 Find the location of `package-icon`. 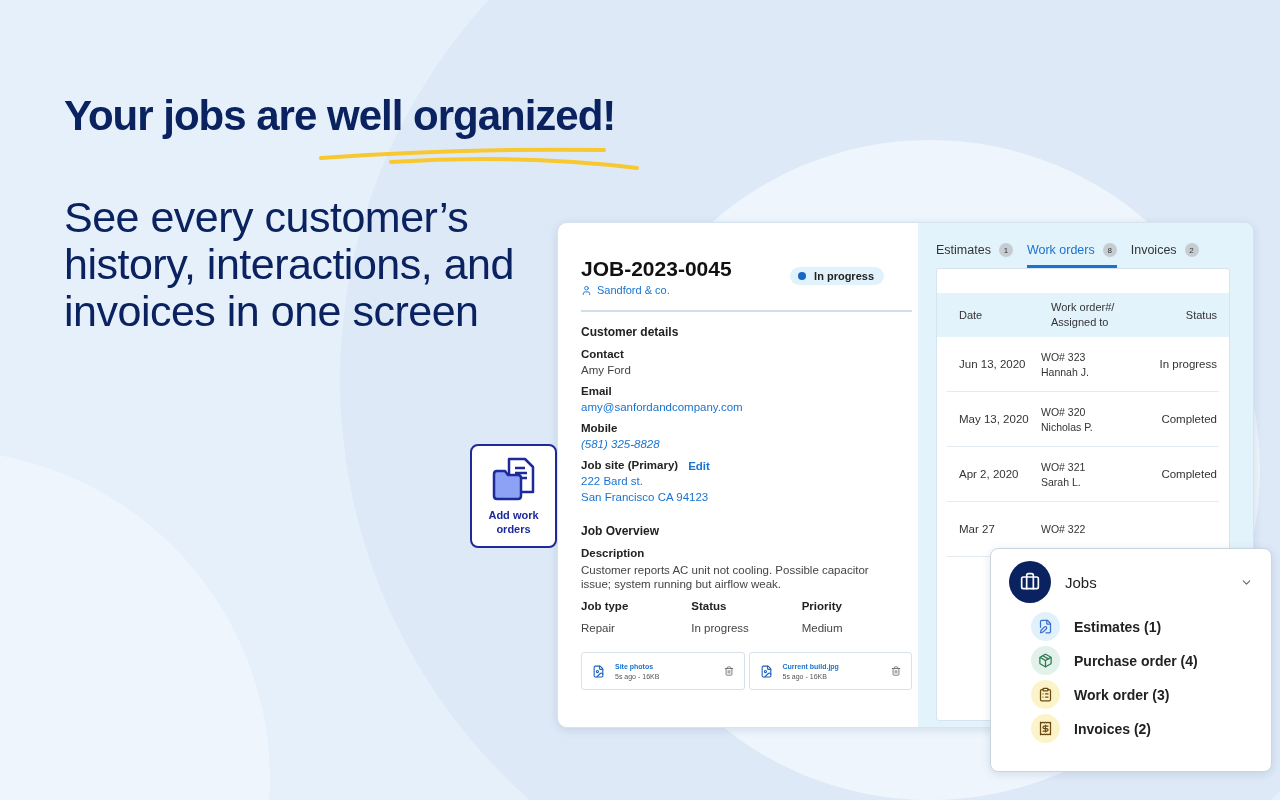

package-icon is located at coordinates (1045, 660).